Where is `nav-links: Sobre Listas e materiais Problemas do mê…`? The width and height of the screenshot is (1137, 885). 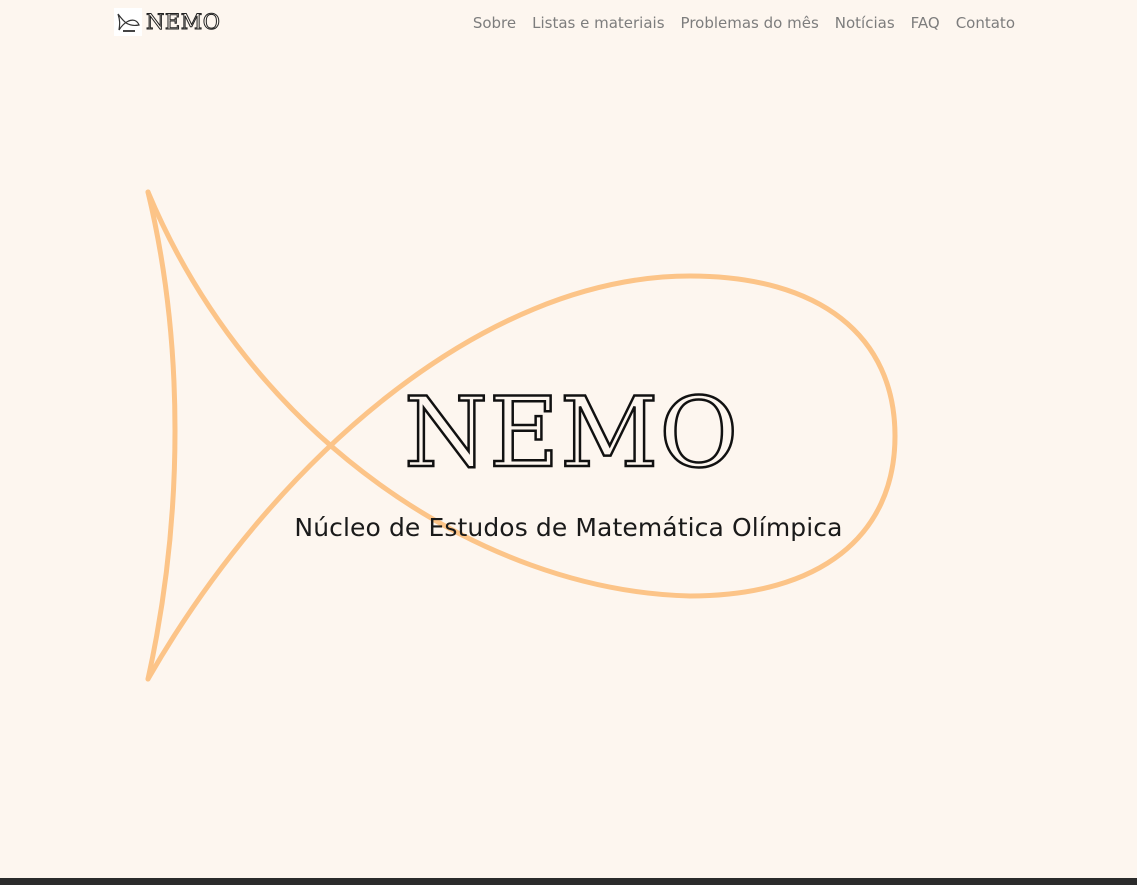
nav-links: Sobre Listas e materiais Problemas do mê… is located at coordinates (744, 23).